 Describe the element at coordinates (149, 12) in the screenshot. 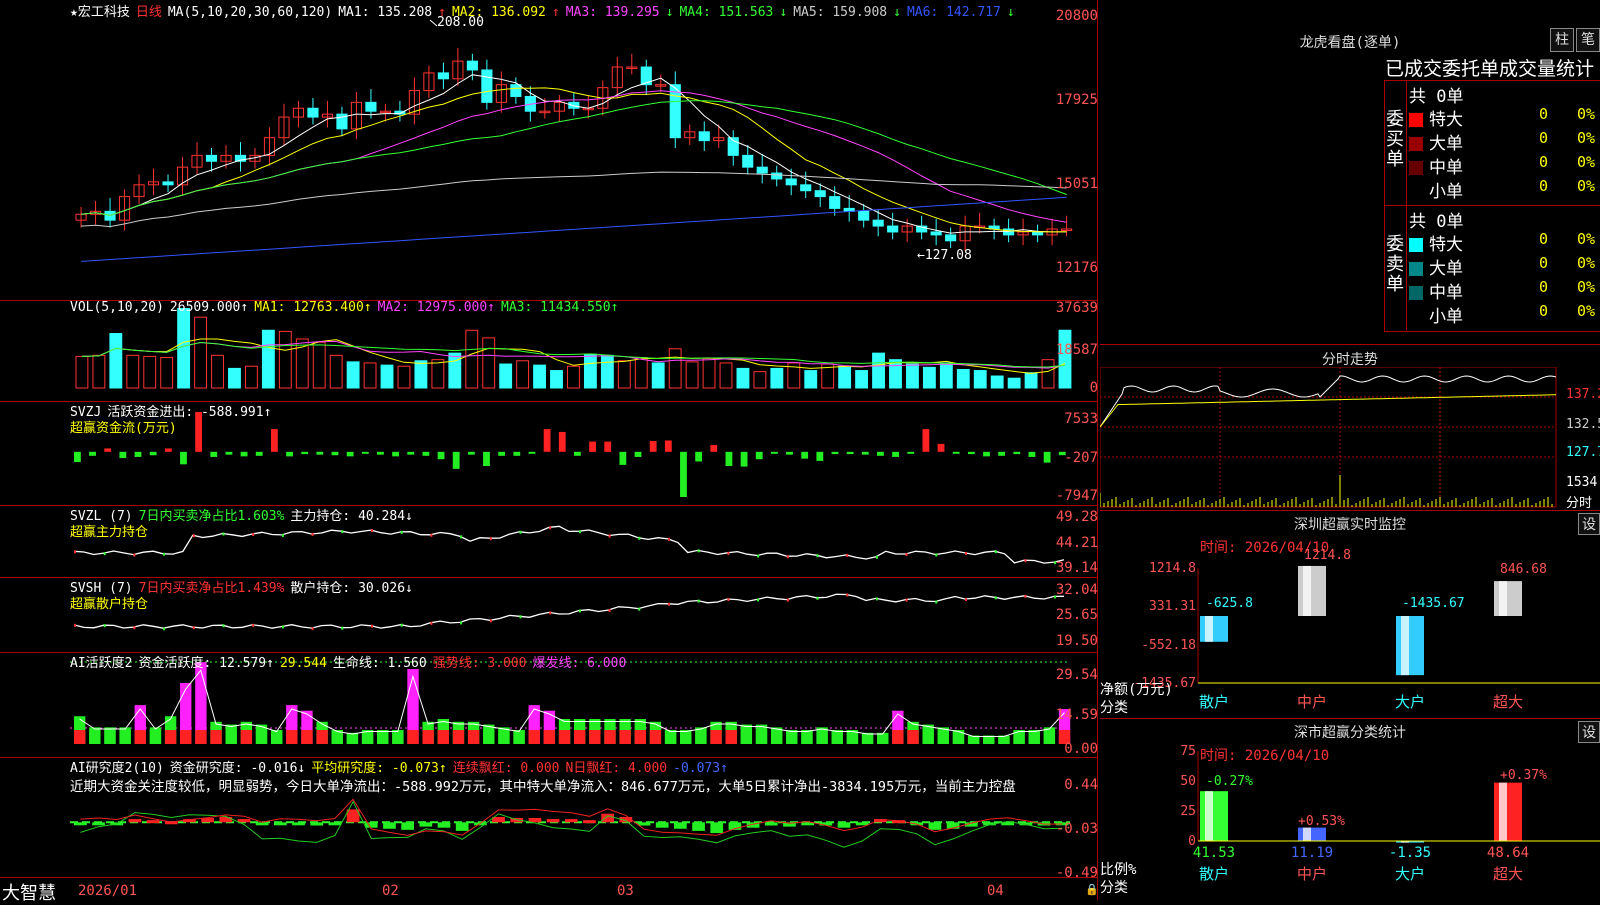

I see `period-label: 日线` at that location.